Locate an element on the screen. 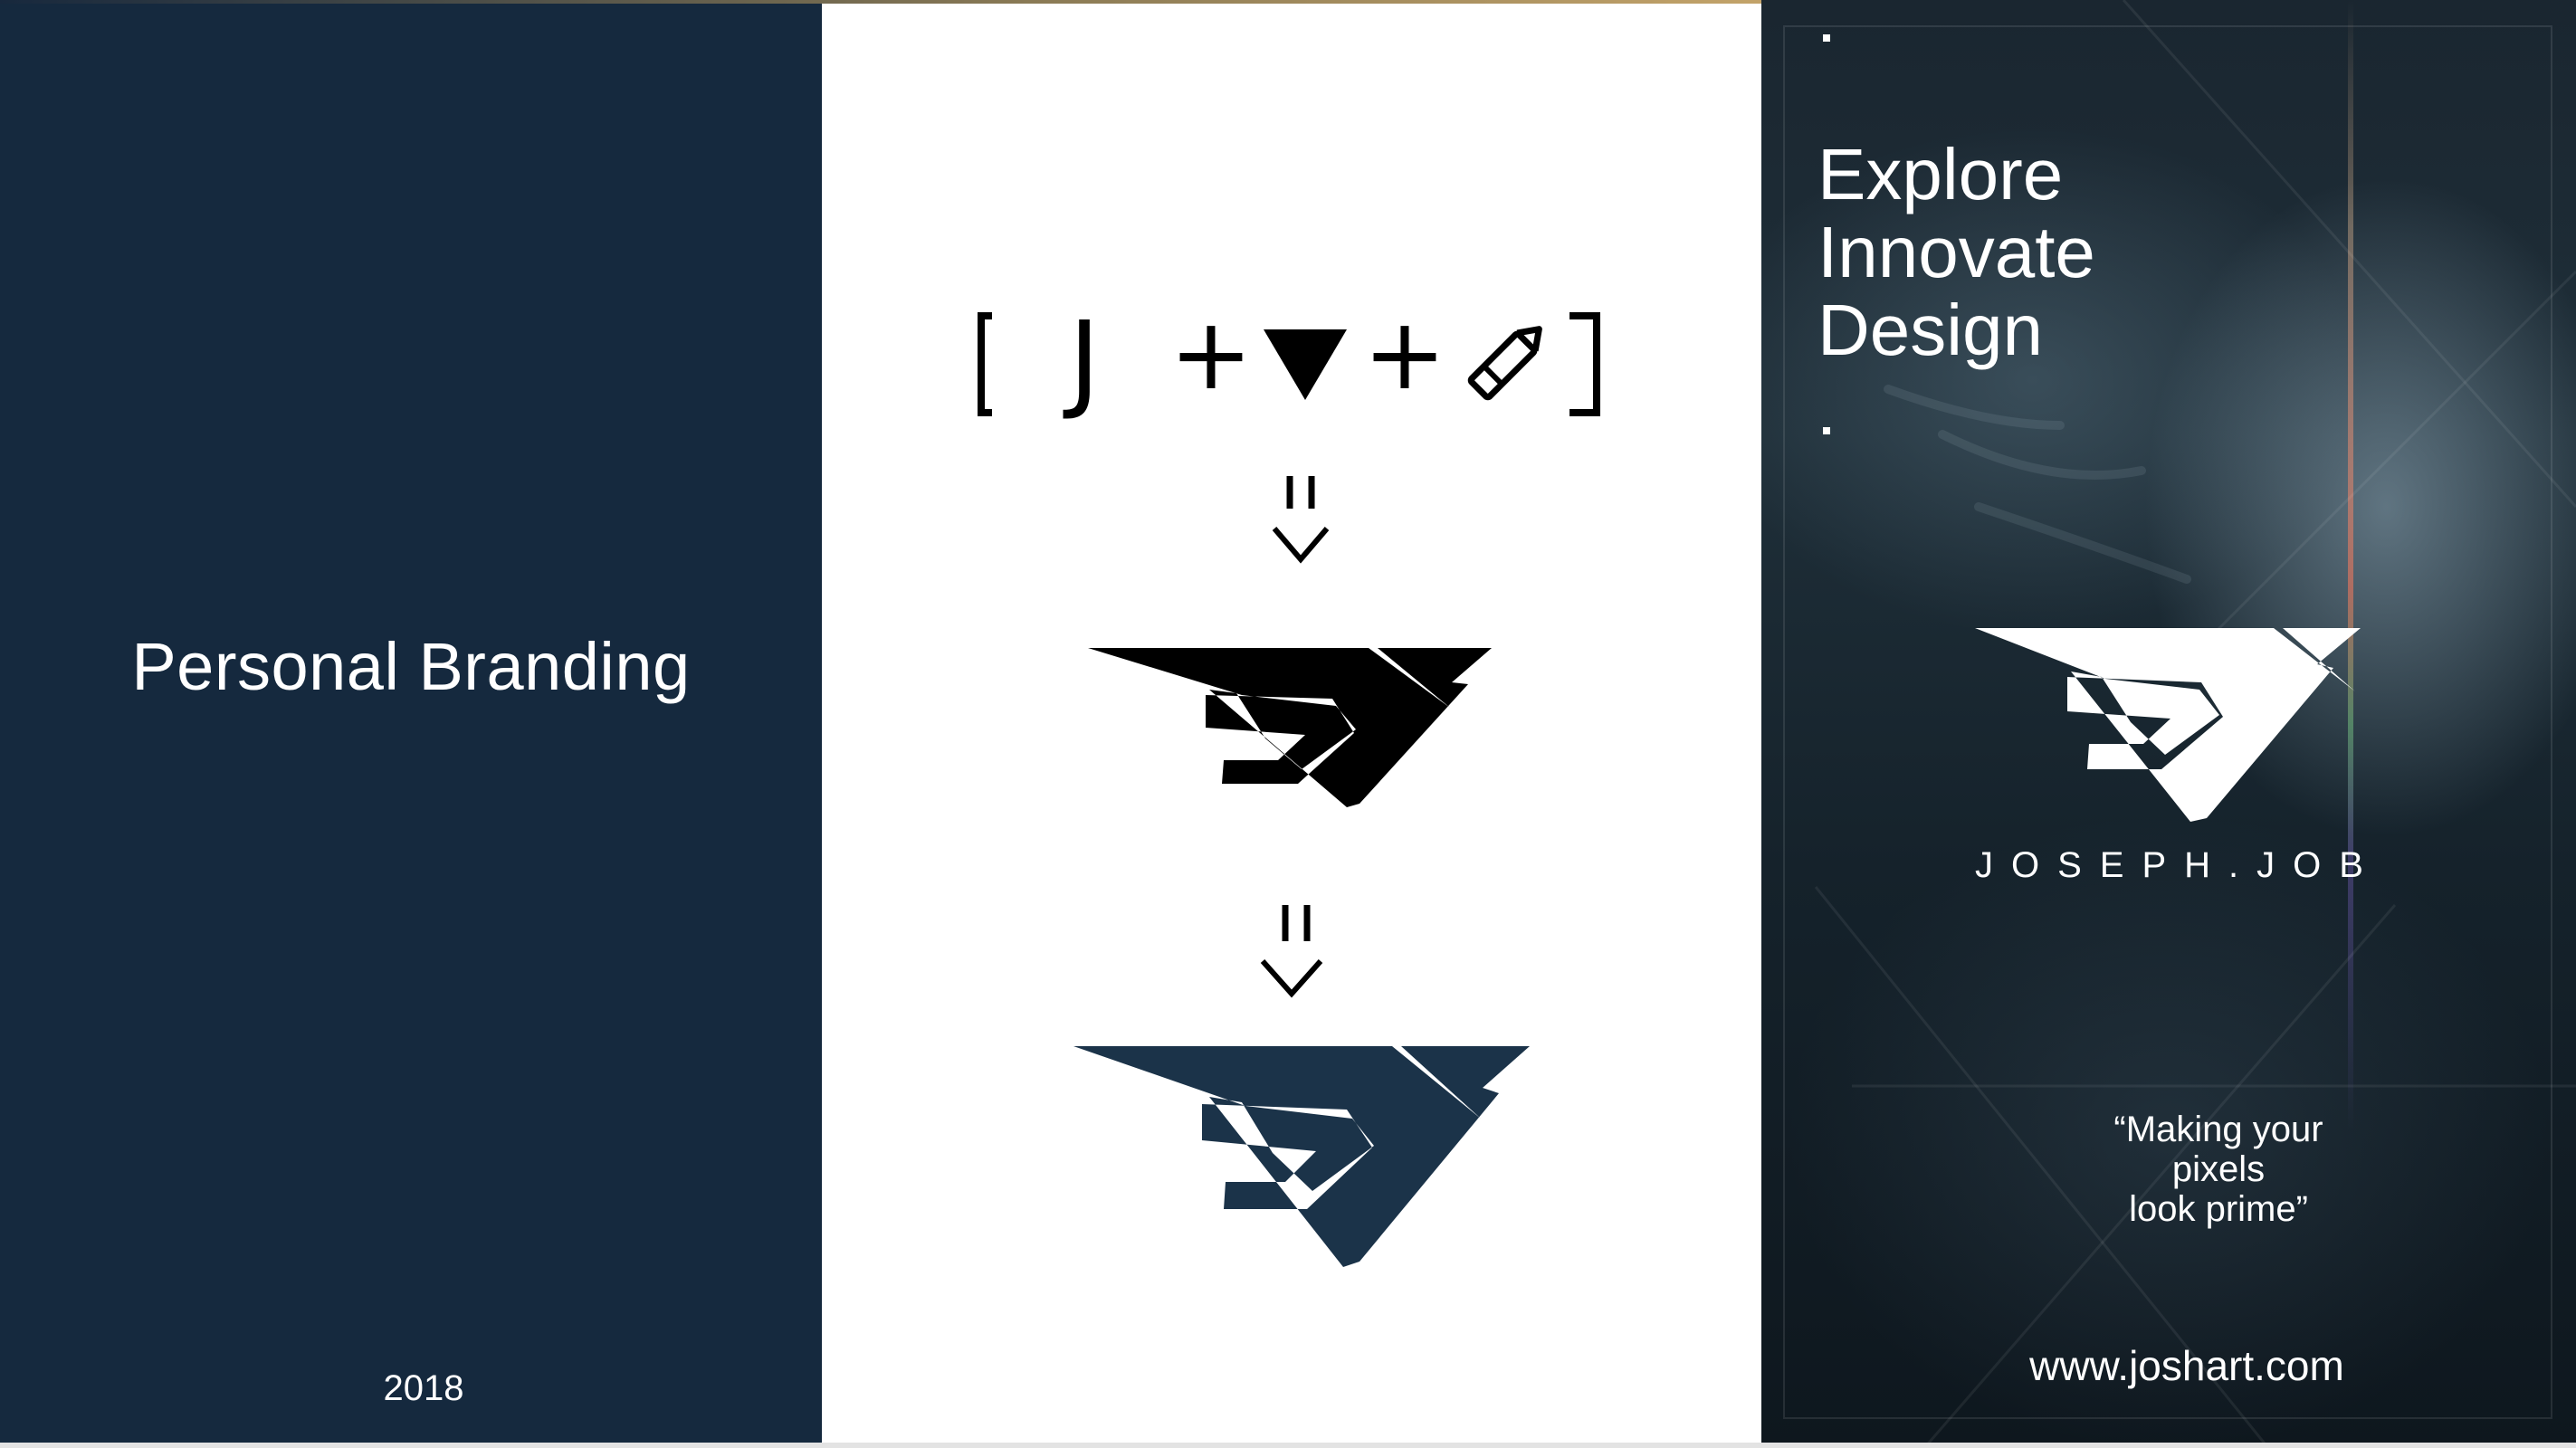 Image resolution: width=2576 pixels, height=1448 pixels. quote: “Making your pixels look prime” is located at coordinates (2218, 1170).